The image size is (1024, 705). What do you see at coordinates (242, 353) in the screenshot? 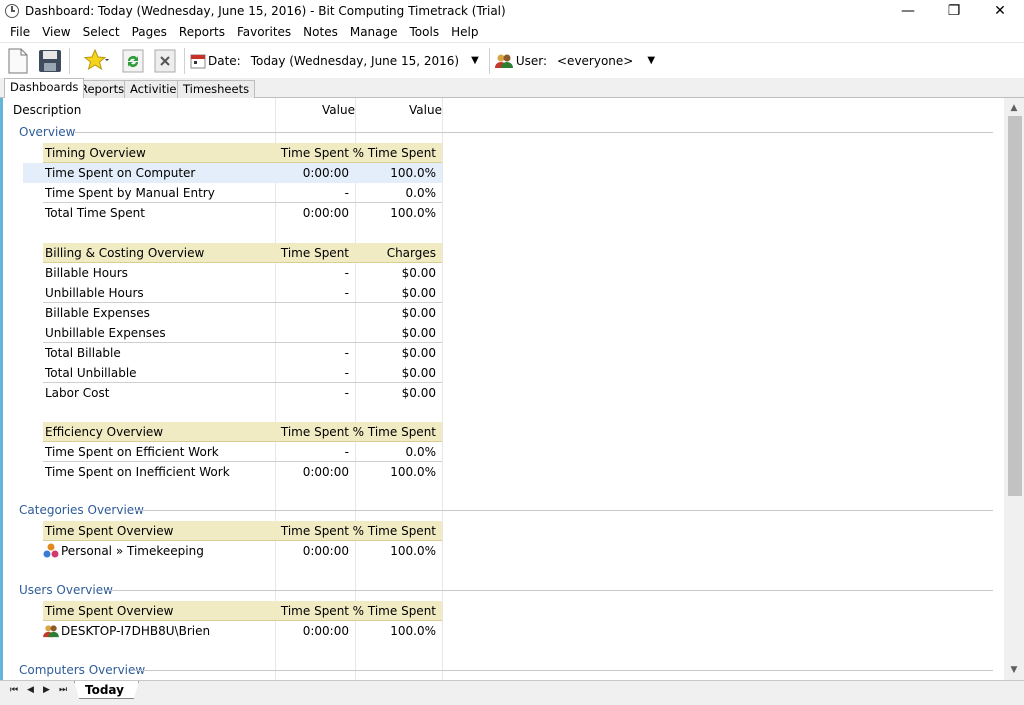
I see `table-row: Total Billable - $0.00` at bounding box center [242, 353].